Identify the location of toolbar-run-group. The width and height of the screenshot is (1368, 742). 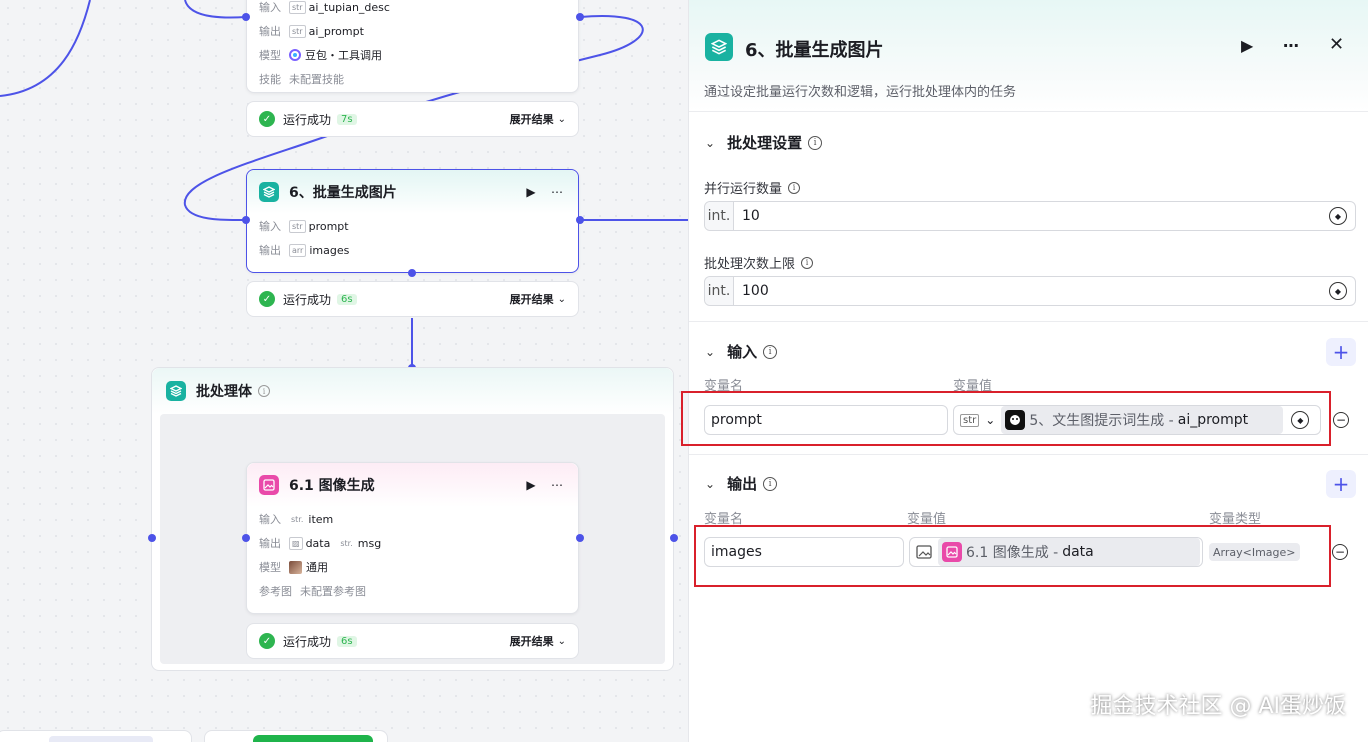
(296, 736).